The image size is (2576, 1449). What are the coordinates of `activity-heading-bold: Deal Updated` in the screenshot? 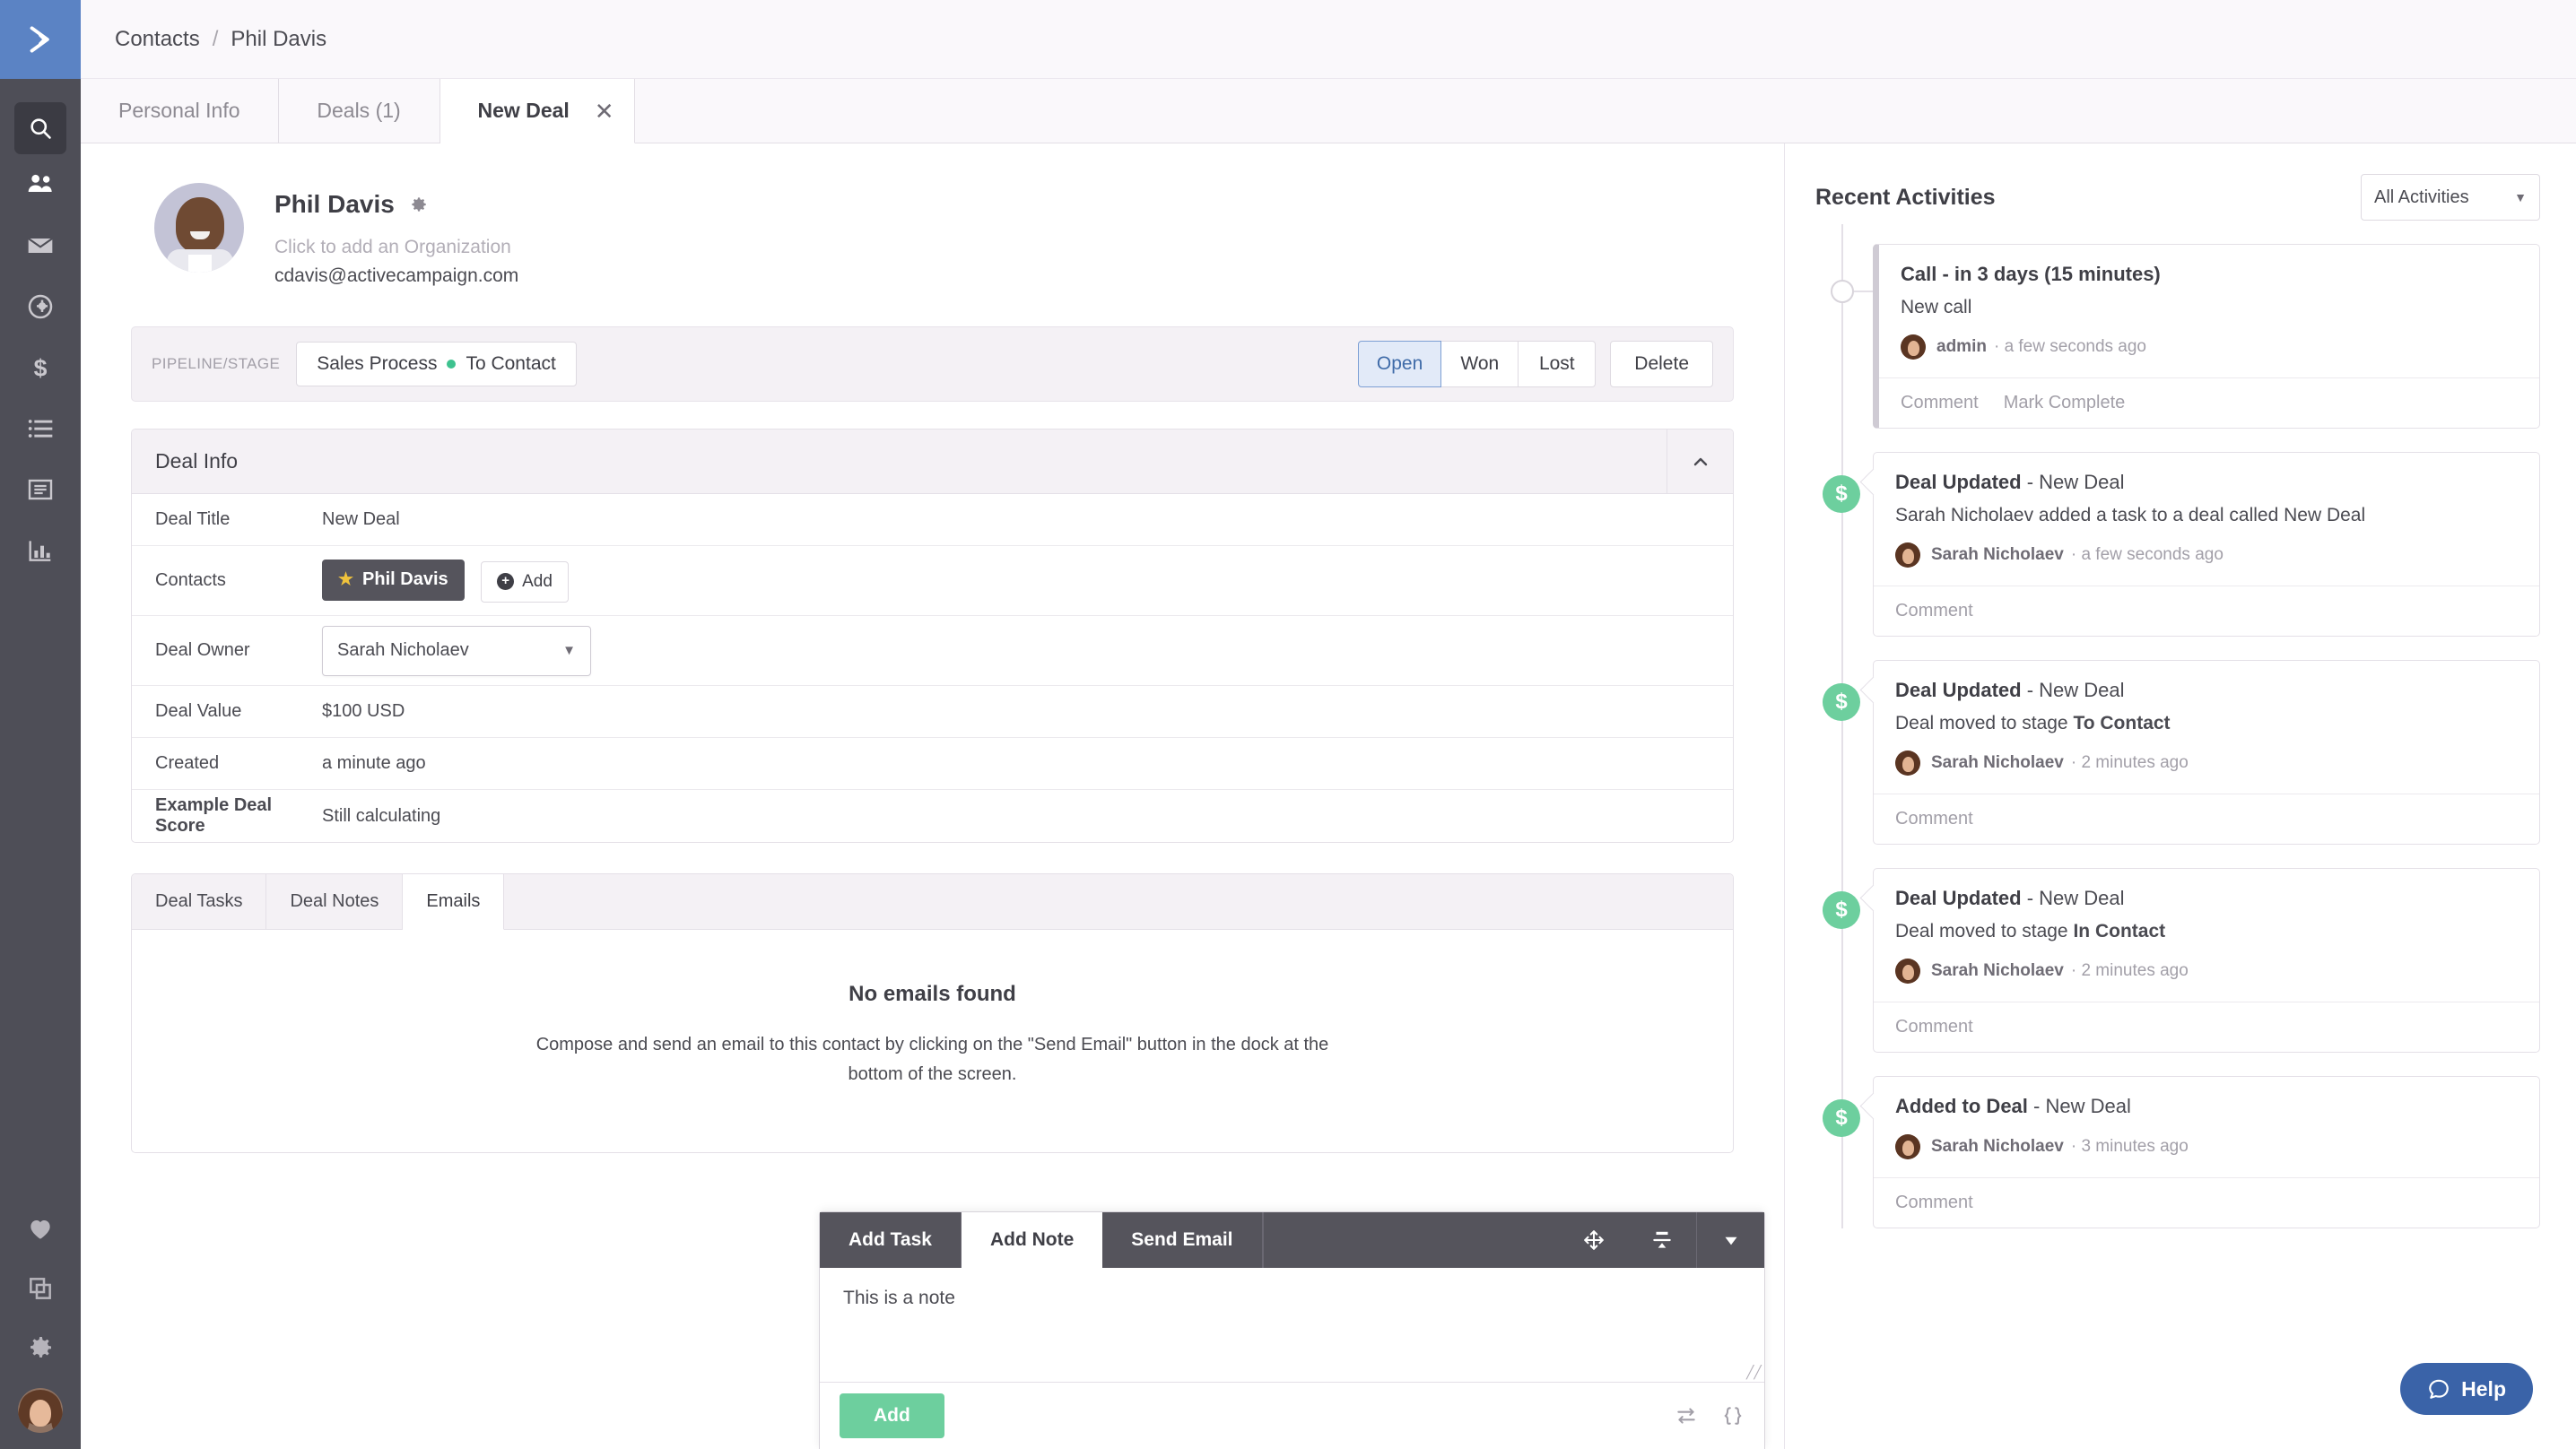 It's located at (1958, 690).